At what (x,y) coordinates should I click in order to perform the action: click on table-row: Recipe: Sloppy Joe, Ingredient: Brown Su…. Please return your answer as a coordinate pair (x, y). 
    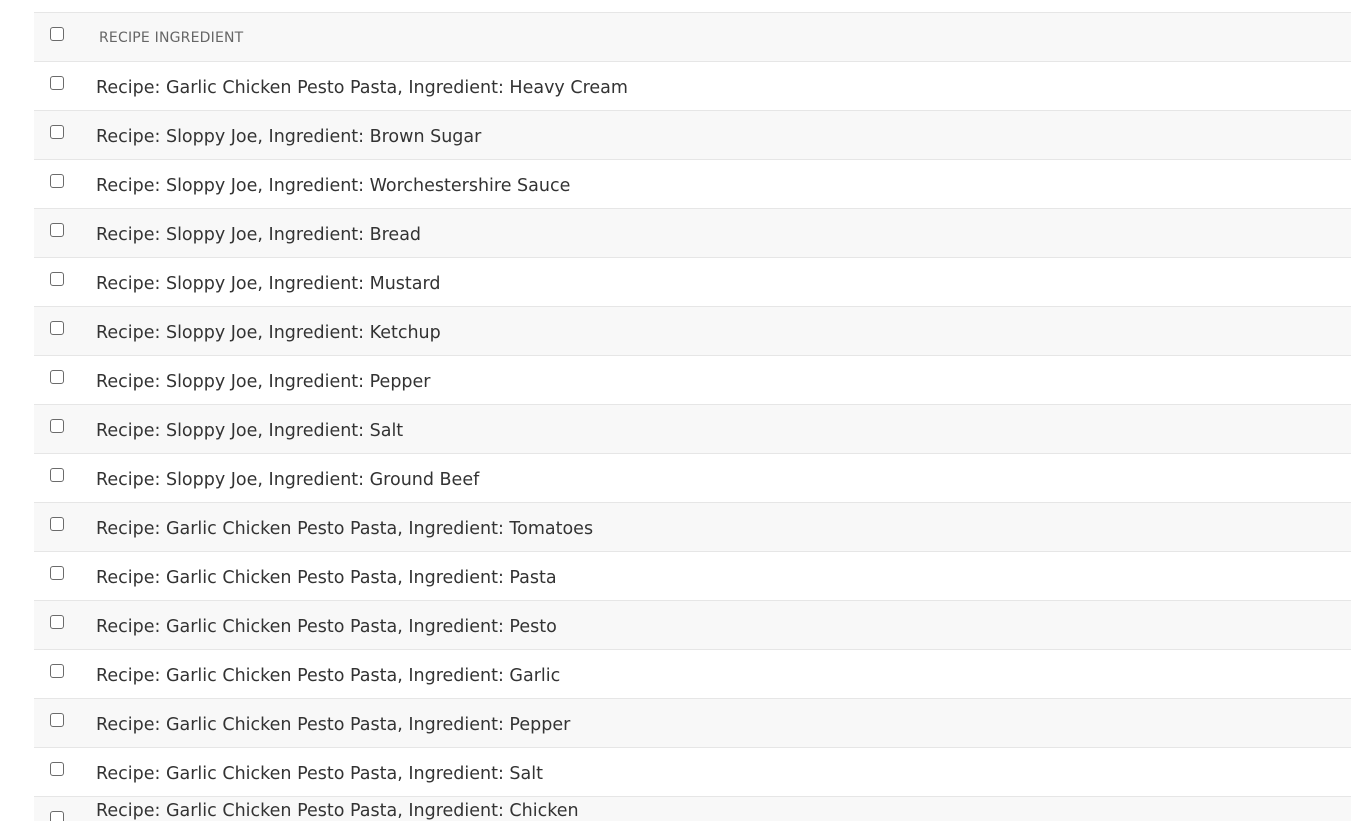
    Looking at the image, I should click on (692, 135).